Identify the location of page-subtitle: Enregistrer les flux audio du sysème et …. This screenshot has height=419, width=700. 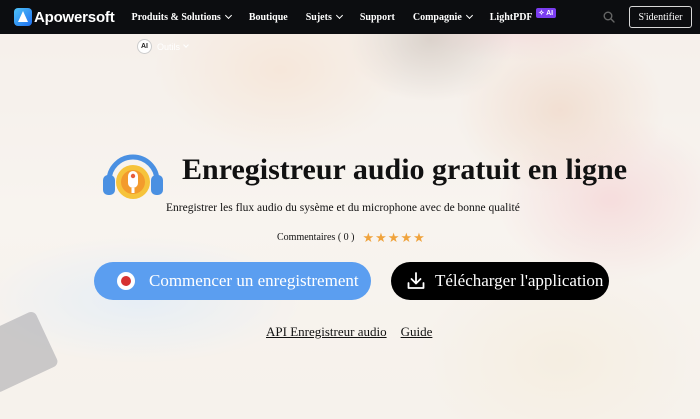
(343, 208).